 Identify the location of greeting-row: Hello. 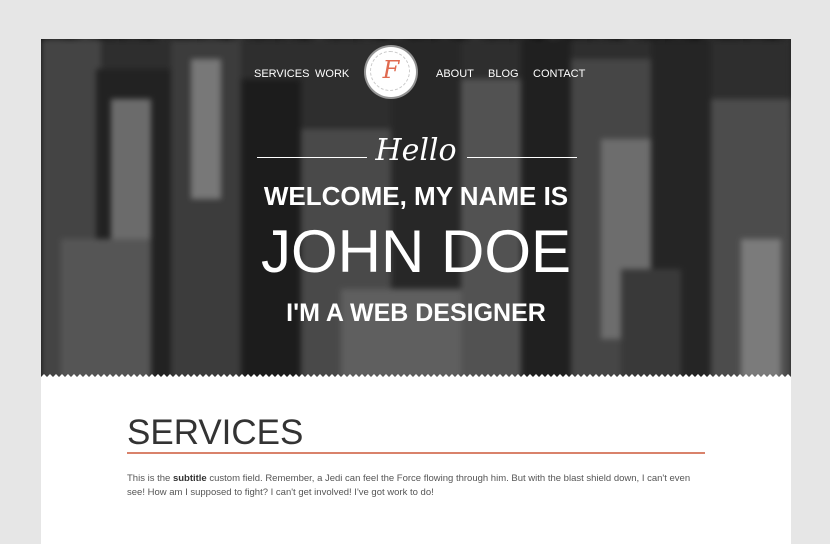
(416, 151).